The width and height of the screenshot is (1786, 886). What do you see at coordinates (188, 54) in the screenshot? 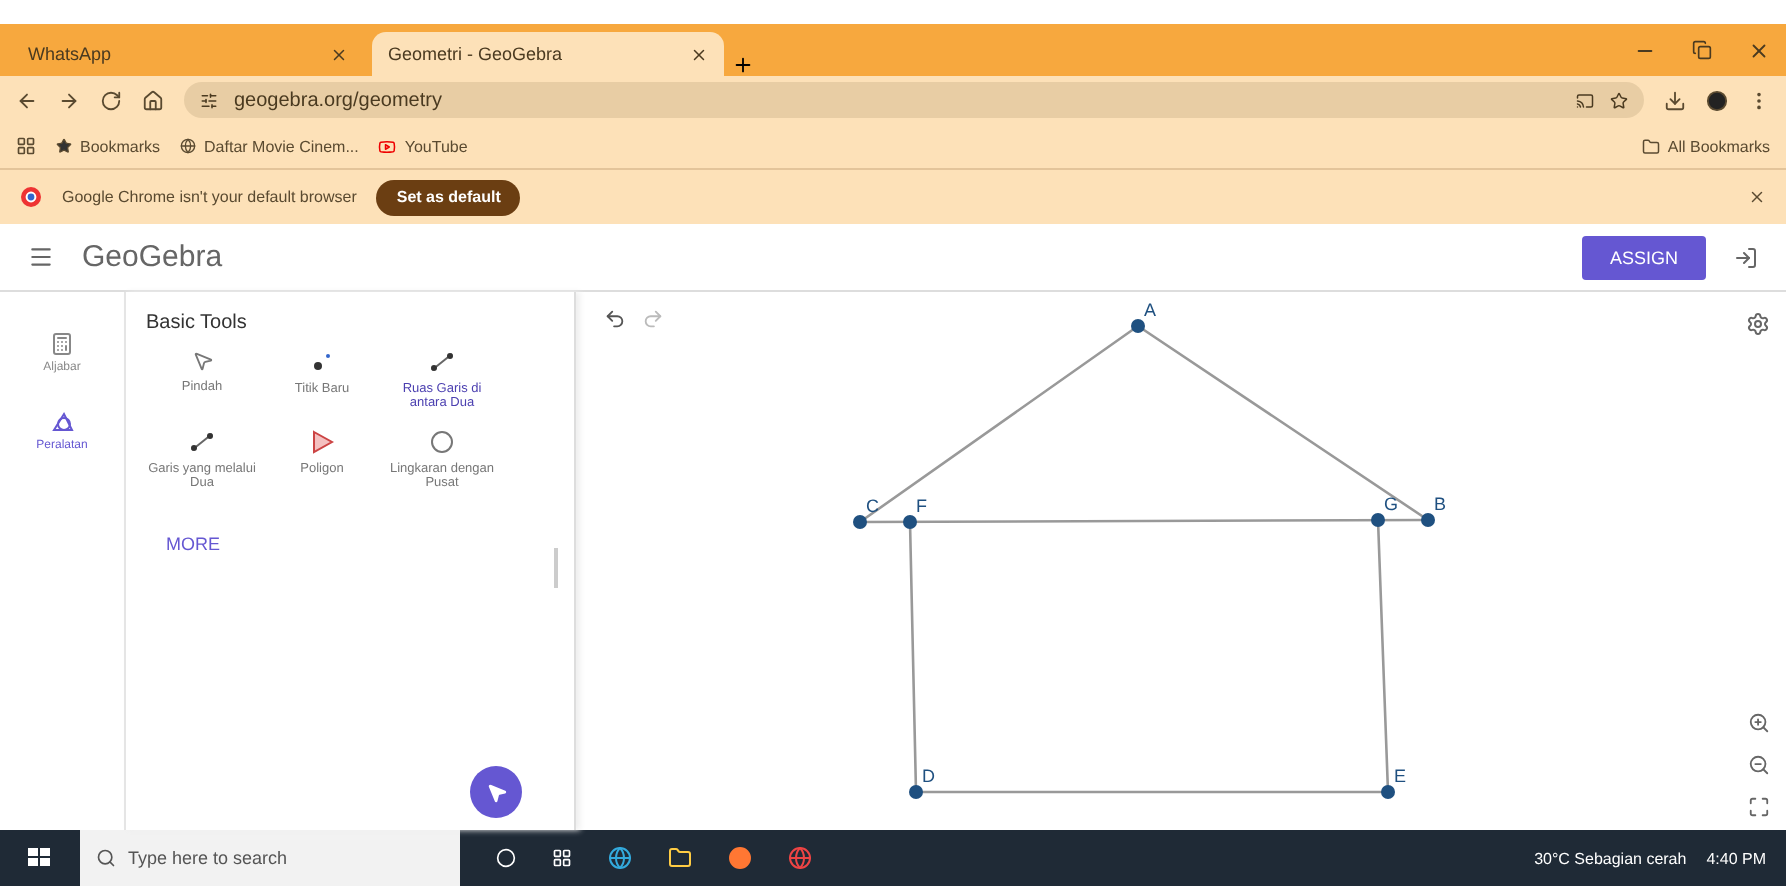
I see `browser-tab: WhatsApp` at bounding box center [188, 54].